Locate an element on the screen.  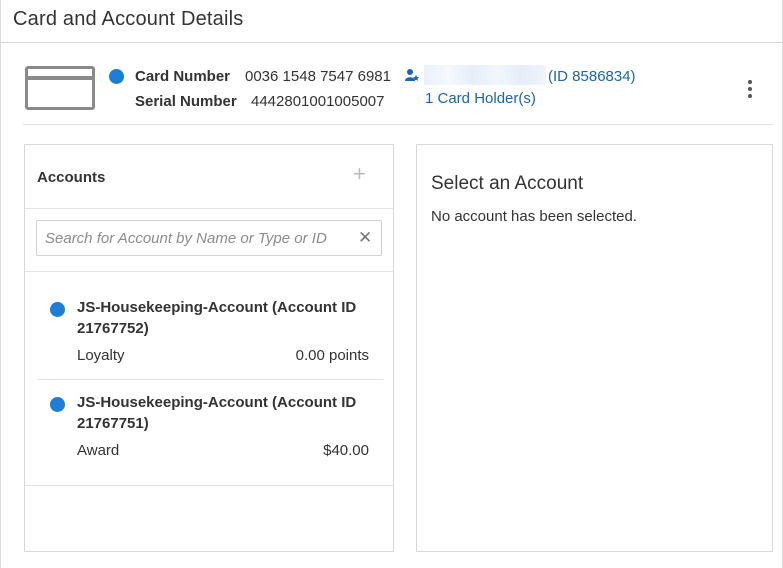
detail-empty-message: No account has been selected. is located at coordinates (534, 216).